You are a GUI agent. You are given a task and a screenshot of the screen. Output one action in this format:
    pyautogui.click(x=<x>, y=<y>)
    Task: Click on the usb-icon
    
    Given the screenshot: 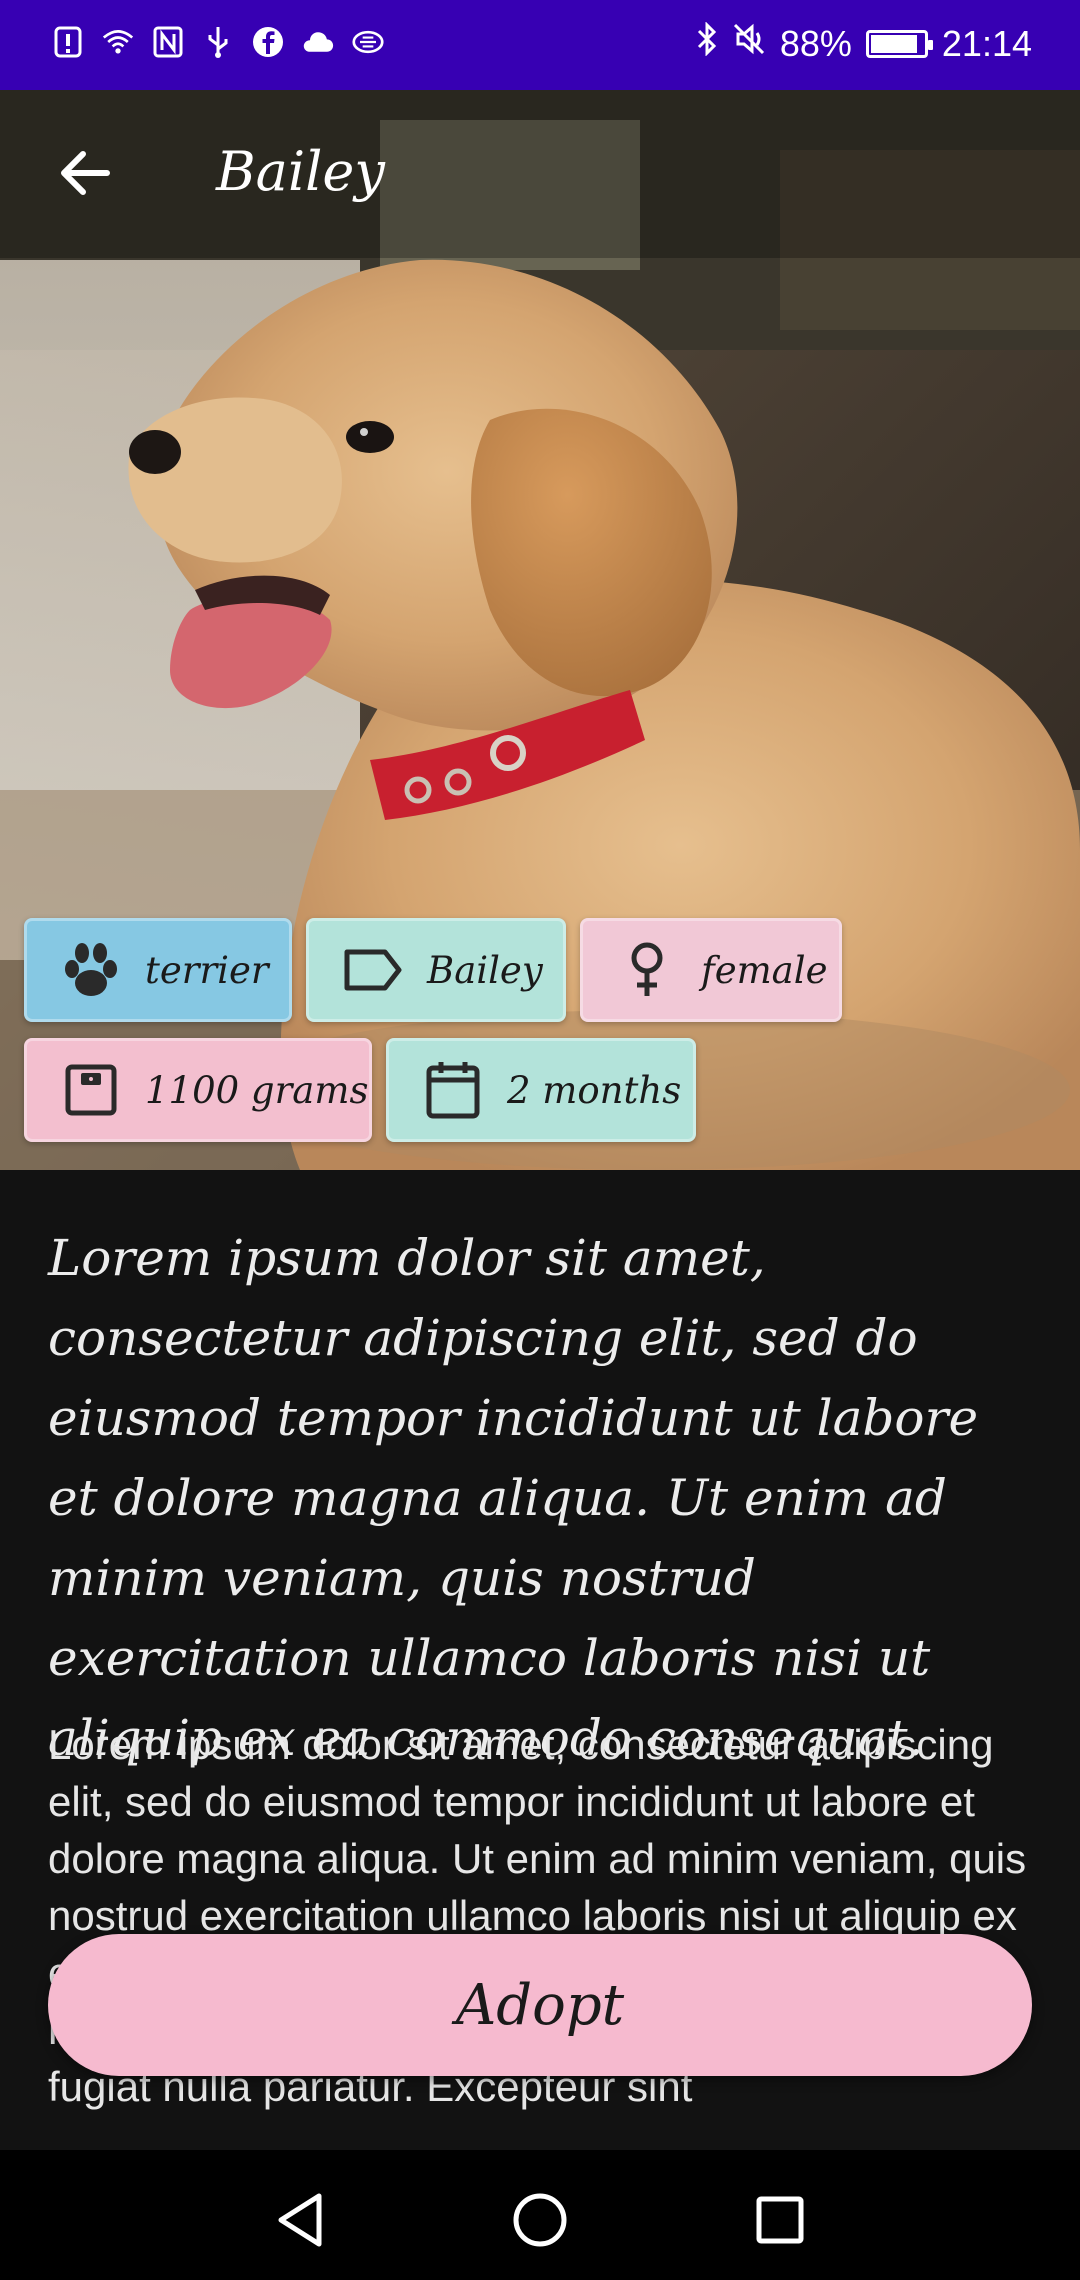 What is the action you would take?
    pyautogui.click(x=218, y=42)
    